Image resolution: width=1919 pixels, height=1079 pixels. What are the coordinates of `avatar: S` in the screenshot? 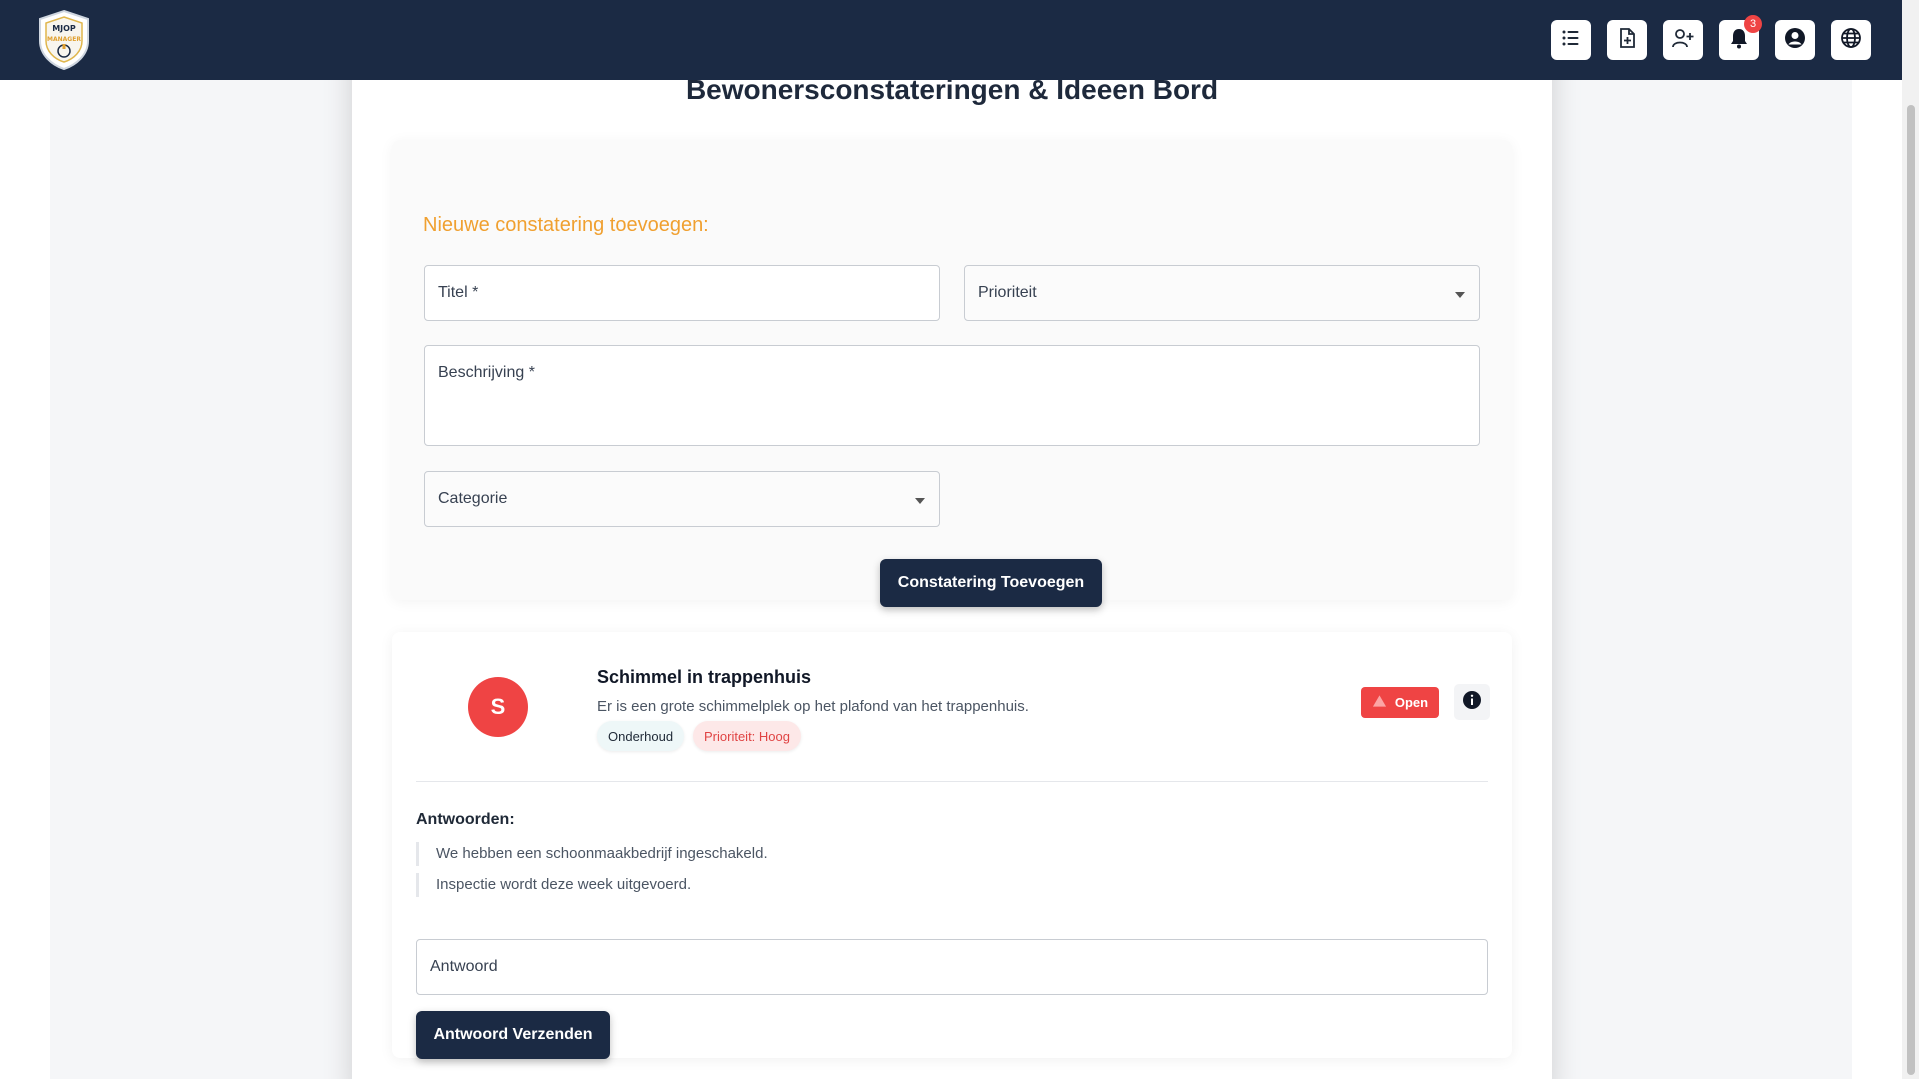 It's located at (498, 707).